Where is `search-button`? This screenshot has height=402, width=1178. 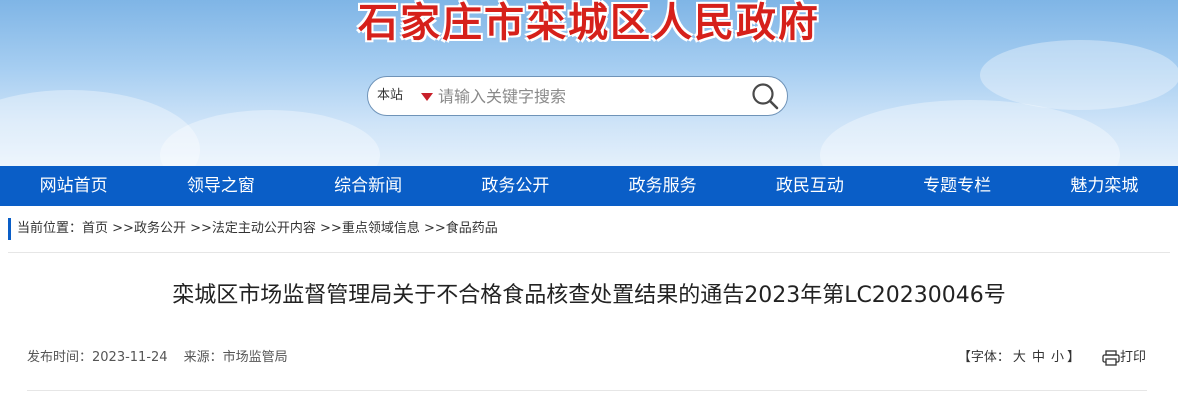 search-button is located at coordinates (765, 96).